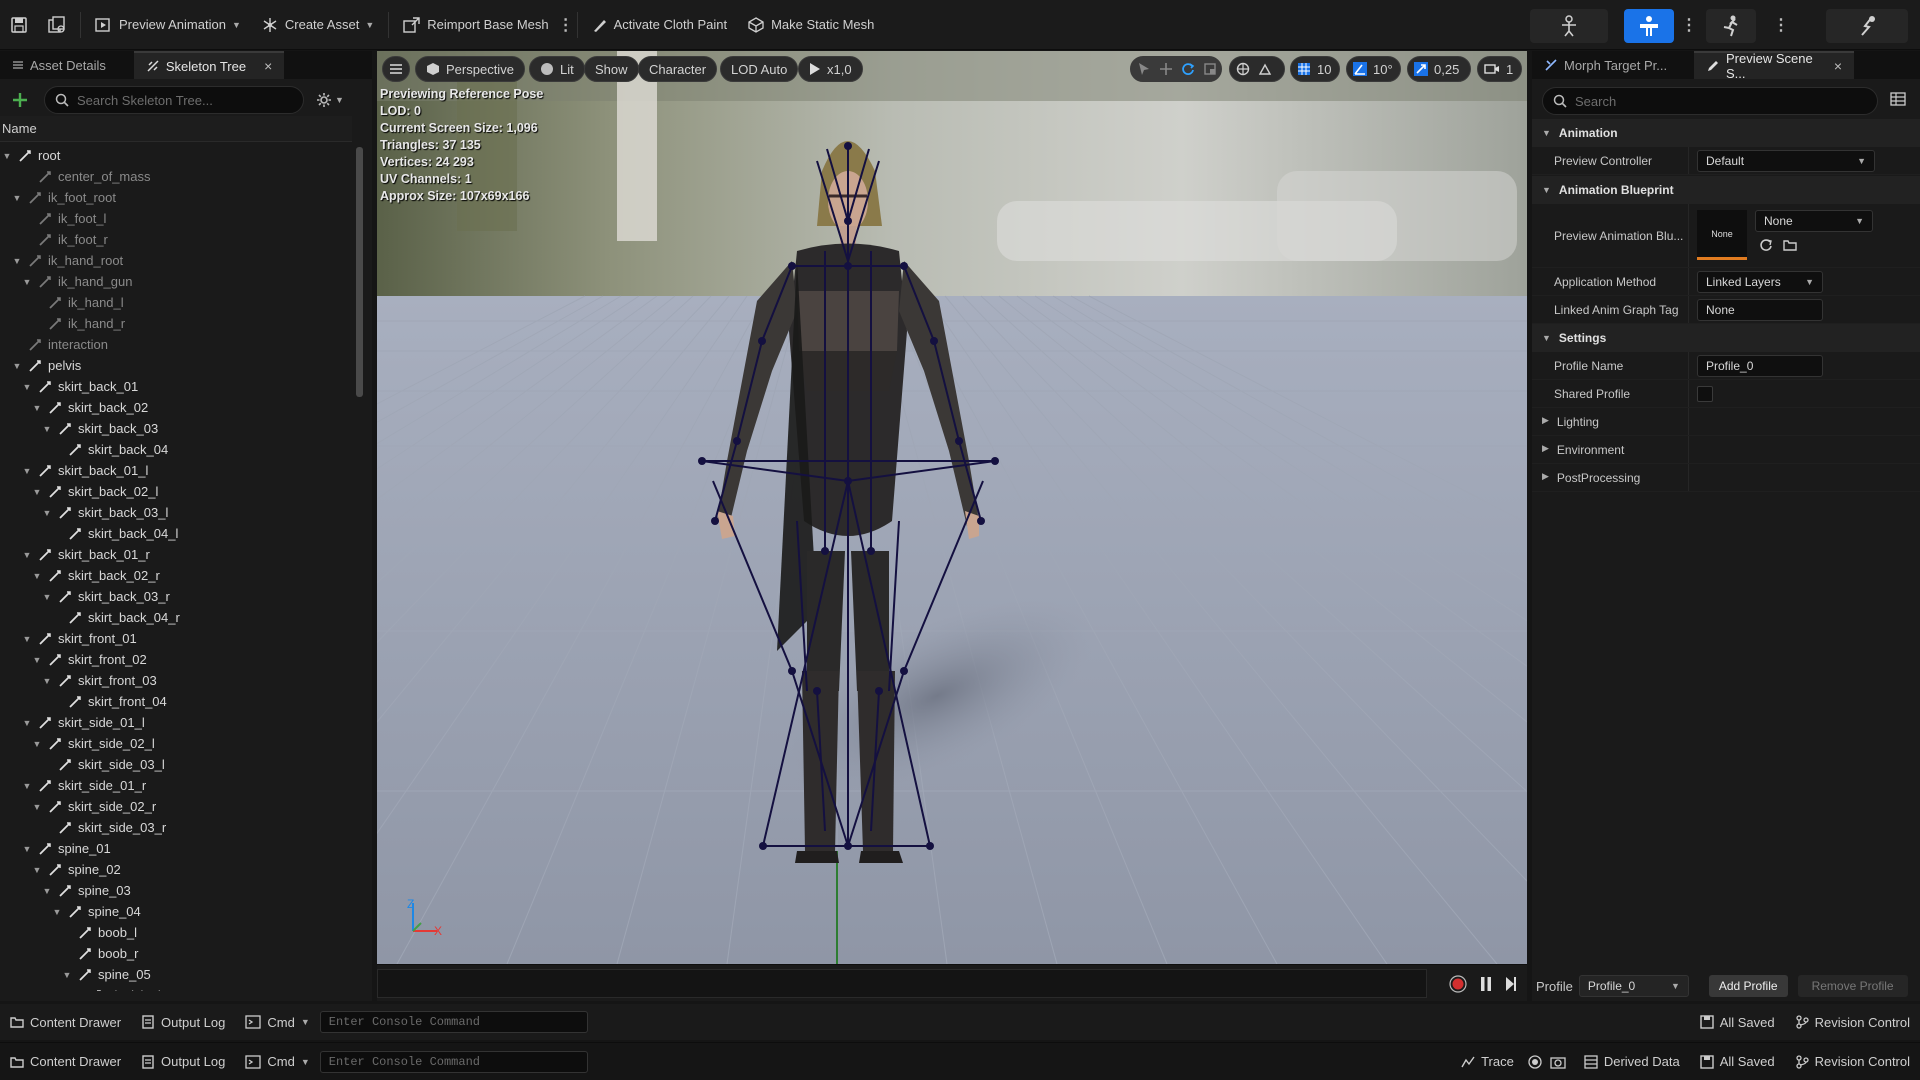 Image resolution: width=1920 pixels, height=1080 pixels. I want to click on bone-row: skirt_side_03_l, so click(103, 764).